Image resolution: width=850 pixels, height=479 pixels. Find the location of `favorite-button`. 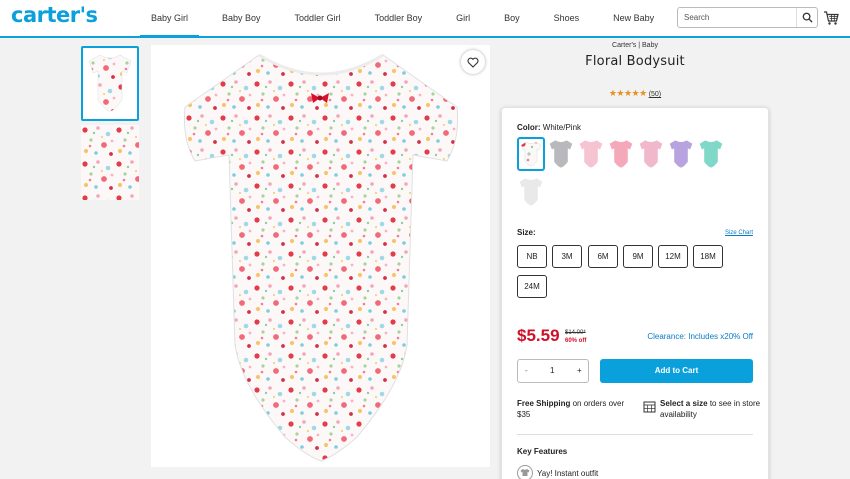

favorite-button is located at coordinates (473, 62).